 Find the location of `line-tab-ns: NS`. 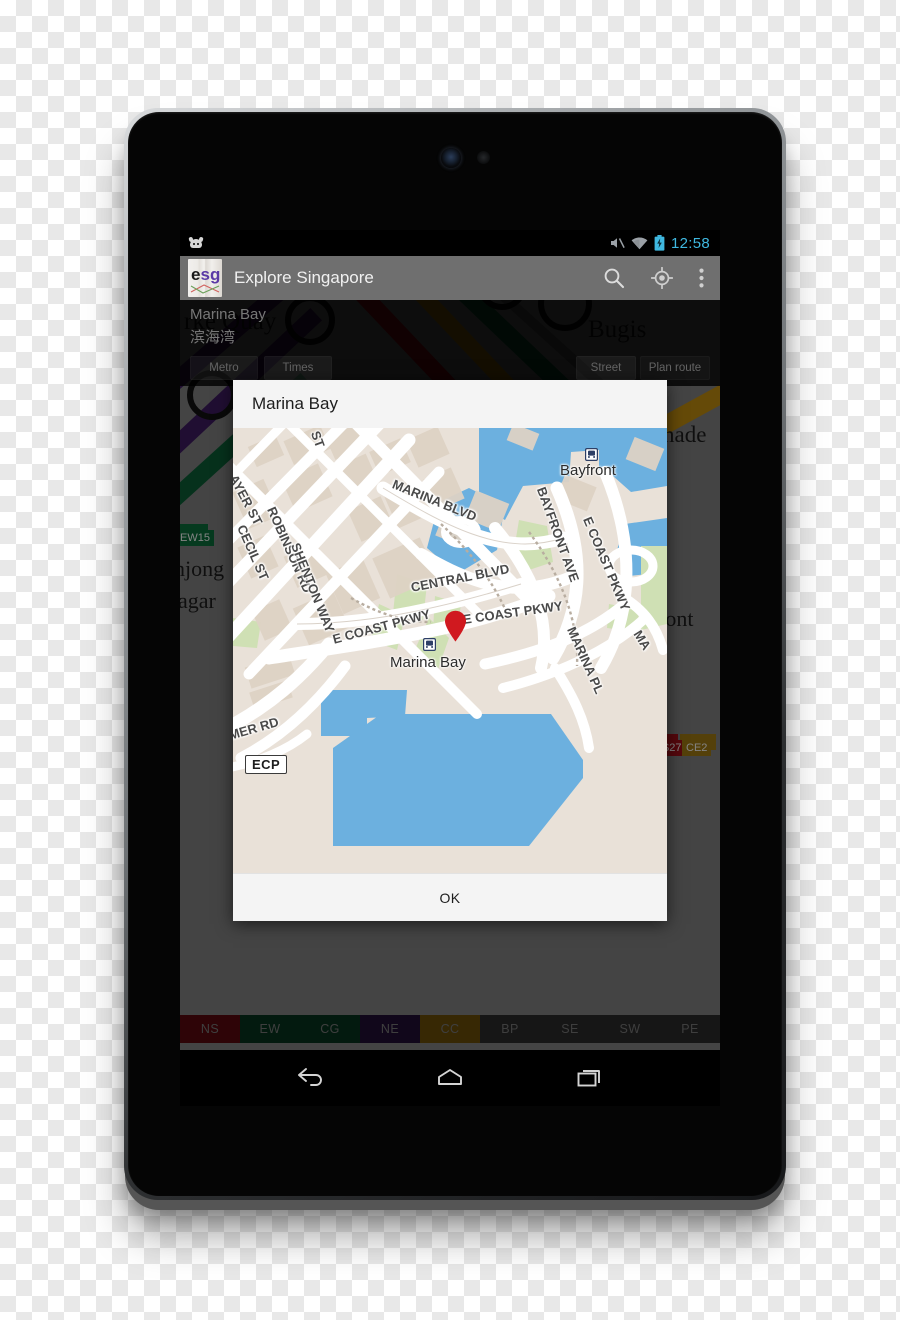

line-tab-ns: NS is located at coordinates (210, 1029).